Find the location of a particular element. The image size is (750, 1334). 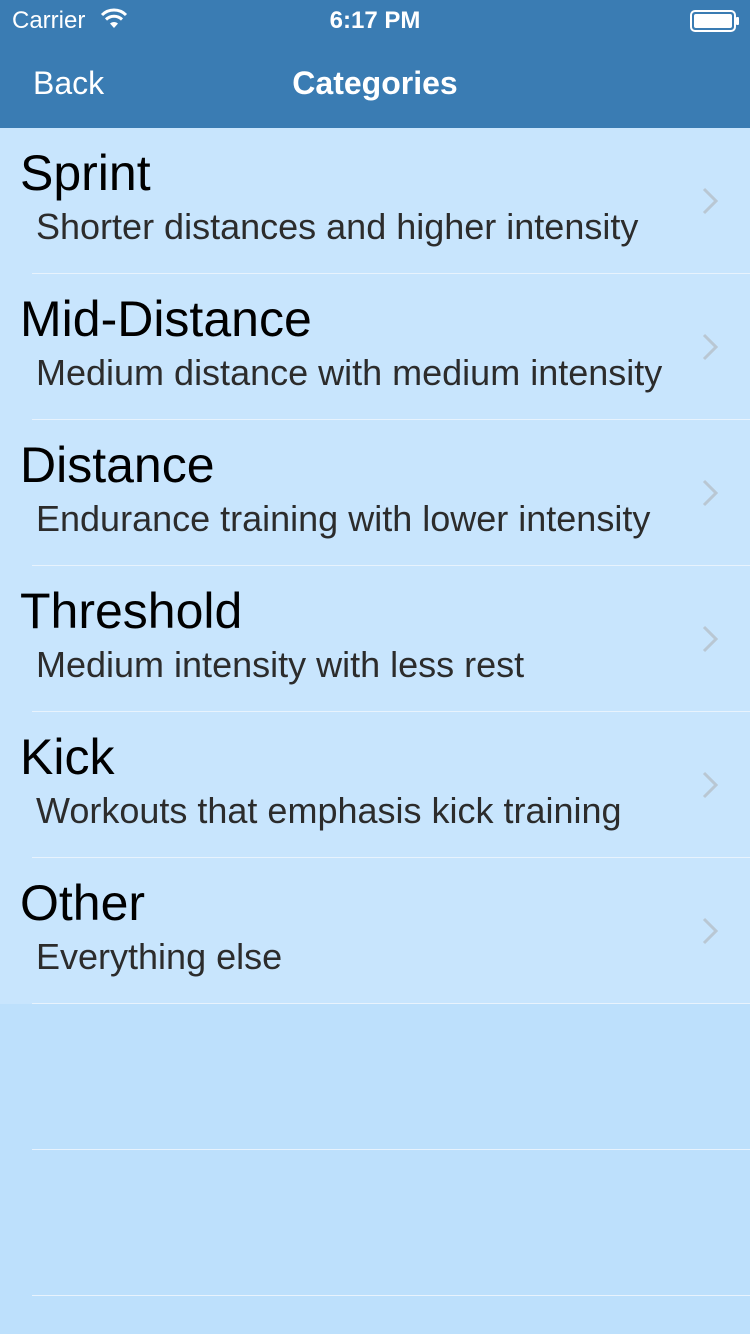

category-title: Threshold is located at coordinates (131, 611).